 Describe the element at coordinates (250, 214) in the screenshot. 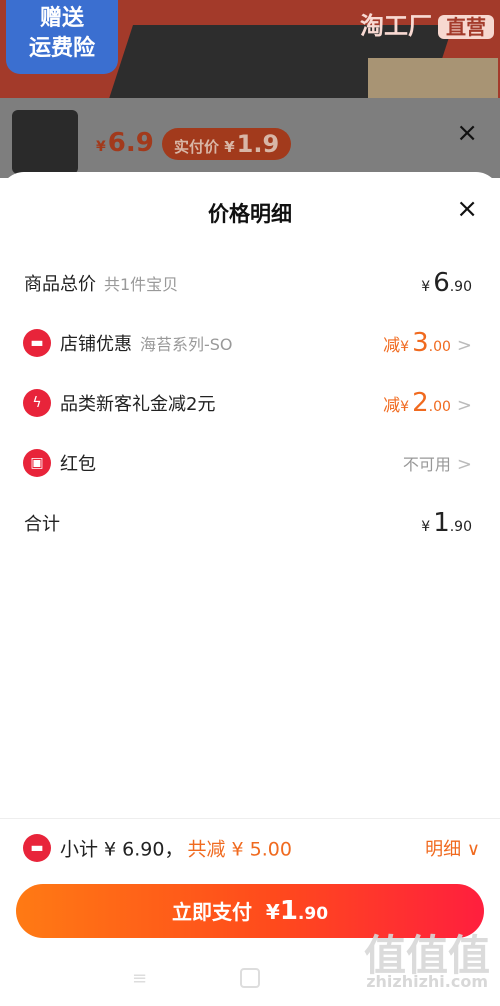

I see `sheet-title: 价格明细` at that location.